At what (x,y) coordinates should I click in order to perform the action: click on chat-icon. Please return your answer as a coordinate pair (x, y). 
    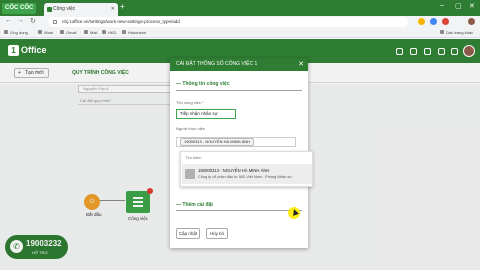
    Looking at the image, I should click on (413, 51).